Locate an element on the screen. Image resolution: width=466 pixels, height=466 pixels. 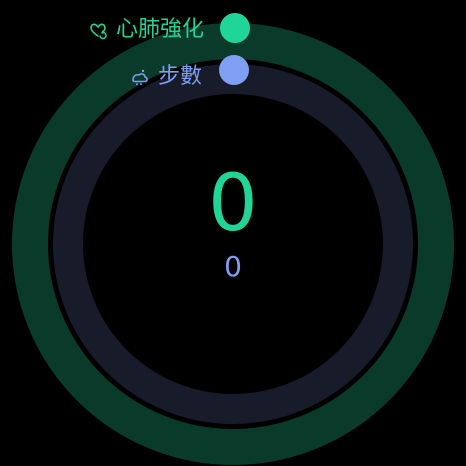
steps-icon is located at coordinates (140, 77).